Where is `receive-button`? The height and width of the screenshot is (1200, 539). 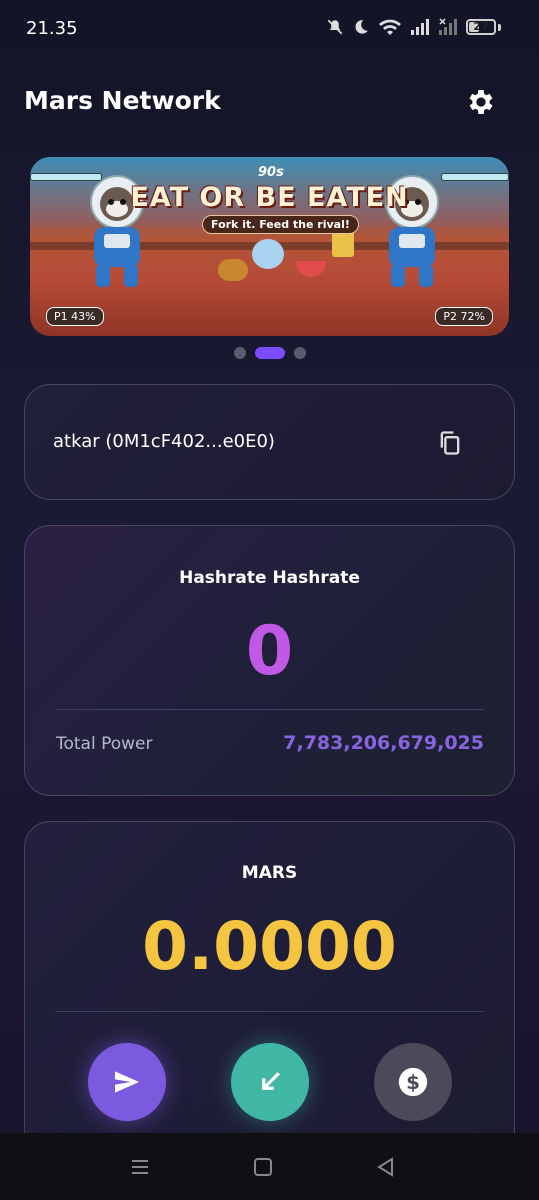
receive-button is located at coordinates (270, 1082).